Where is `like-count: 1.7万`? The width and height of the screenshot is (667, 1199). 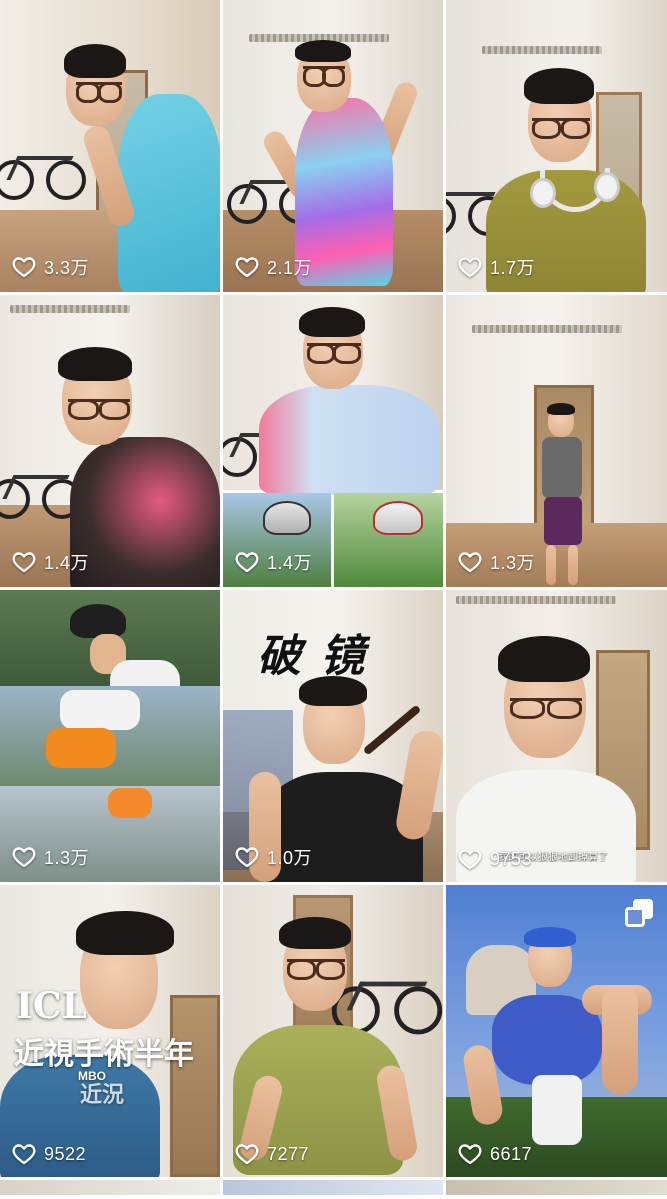 like-count: 1.7万 is located at coordinates (496, 267).